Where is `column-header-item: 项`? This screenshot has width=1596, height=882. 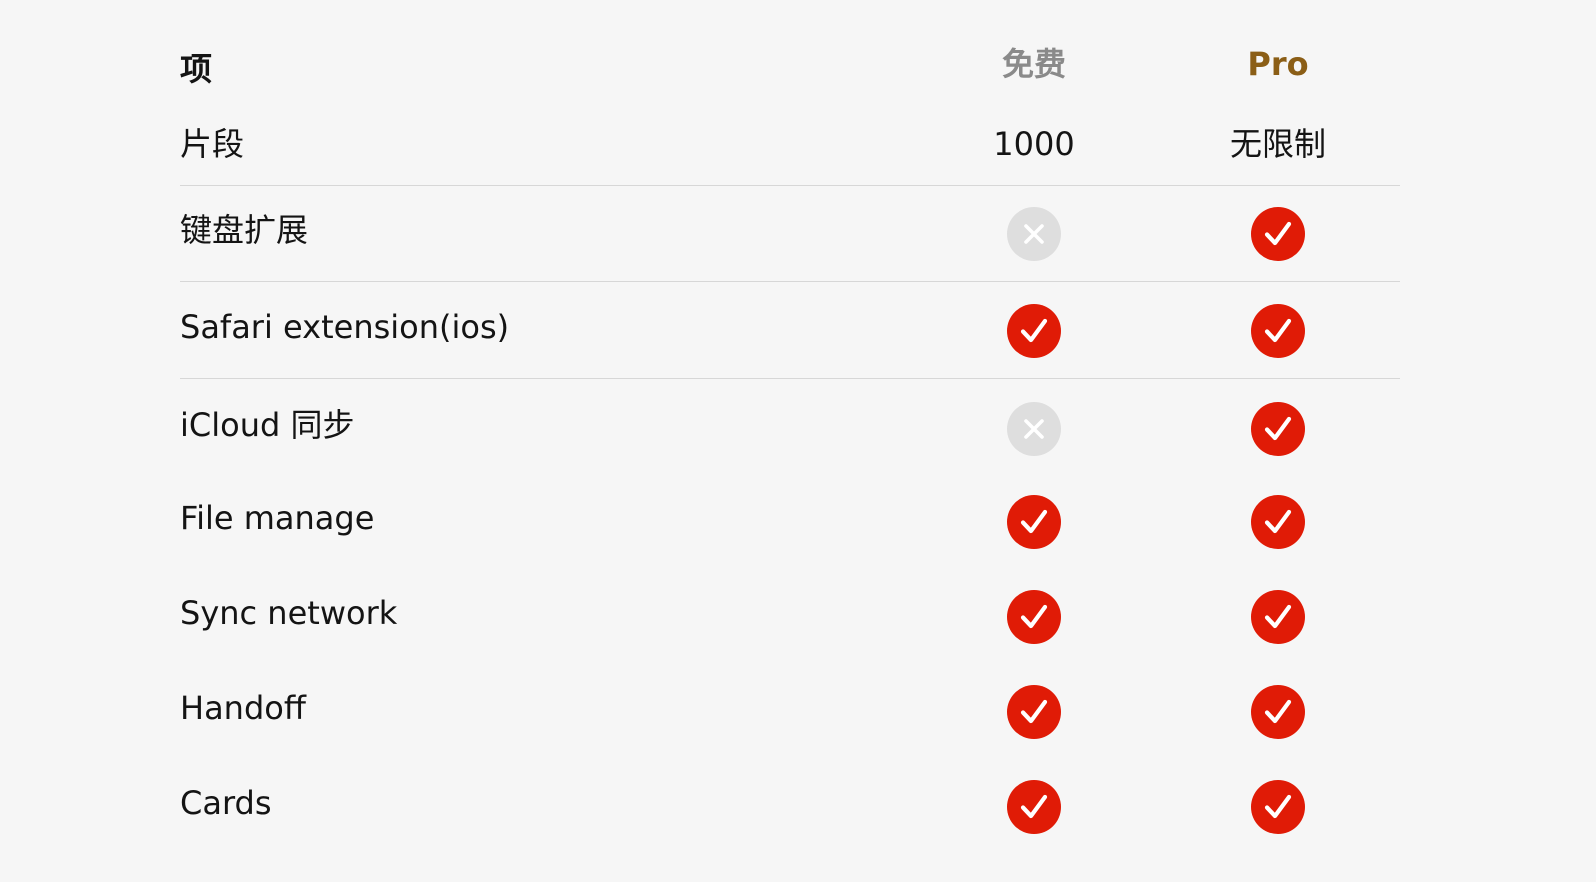
column-header-item: 项 is located at coordinates (196, 69).